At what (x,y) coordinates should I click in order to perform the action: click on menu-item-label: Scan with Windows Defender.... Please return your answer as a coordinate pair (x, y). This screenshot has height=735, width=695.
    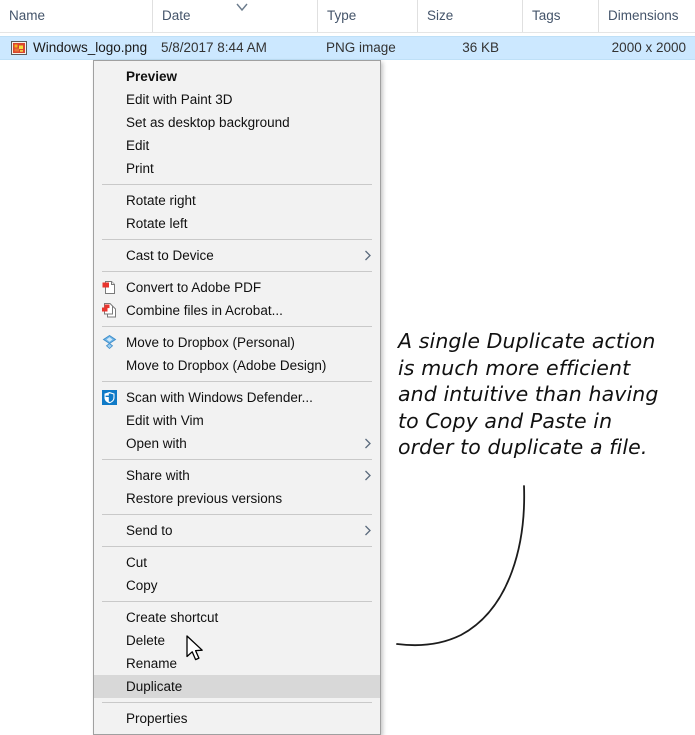
    Looking at the image, I should click on (219, 397).